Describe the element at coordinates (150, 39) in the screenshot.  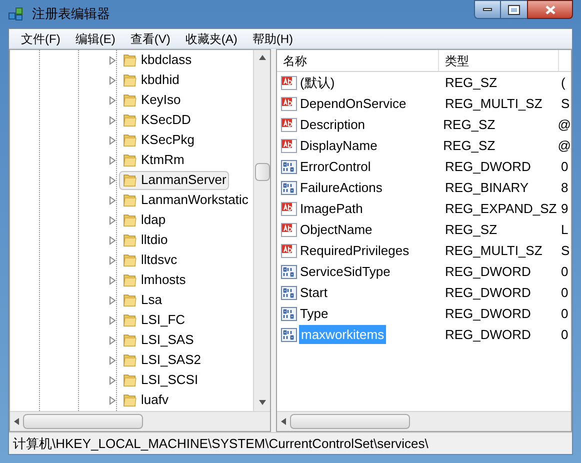
I see `menu-item: 查看(V)` at that location.